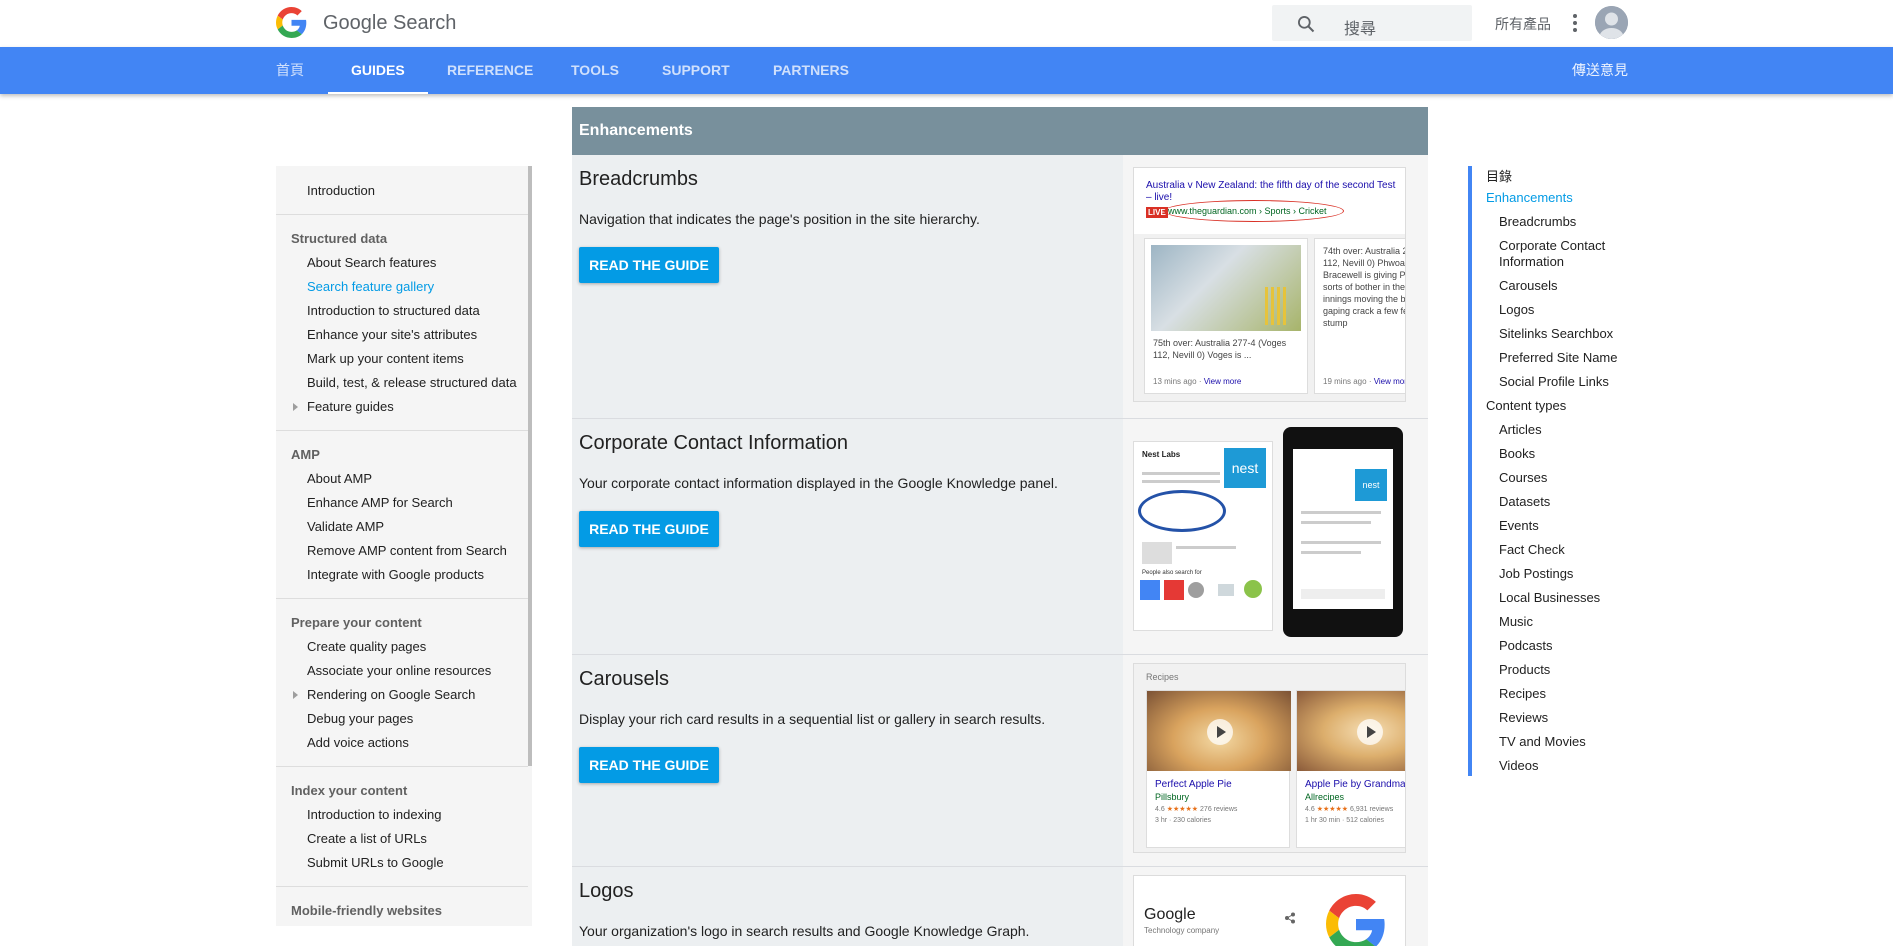  What do you see at coordinates (366, 646) in the screenshot?
I see `nav-item: Create quality pages` at bounding box center [366, 646].